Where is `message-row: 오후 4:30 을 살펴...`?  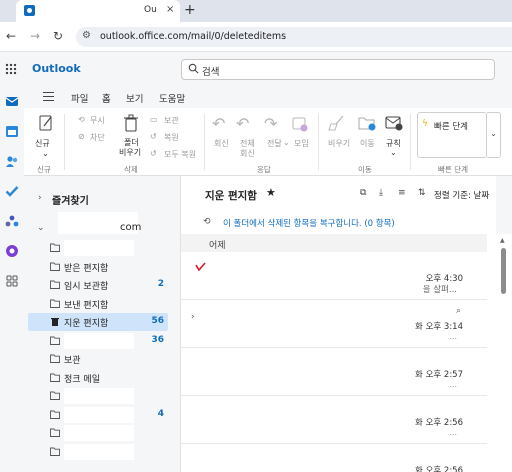 message-row: 오후 4:30 을 살펴... is located at coordinates (334, 276).